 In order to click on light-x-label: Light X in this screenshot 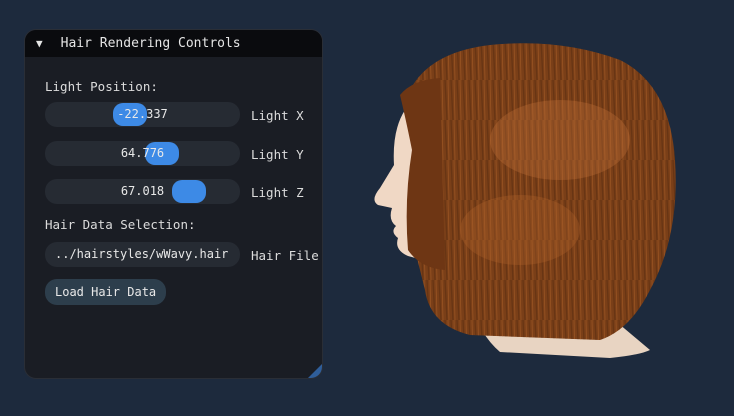, I will do `click(277, 115)`.